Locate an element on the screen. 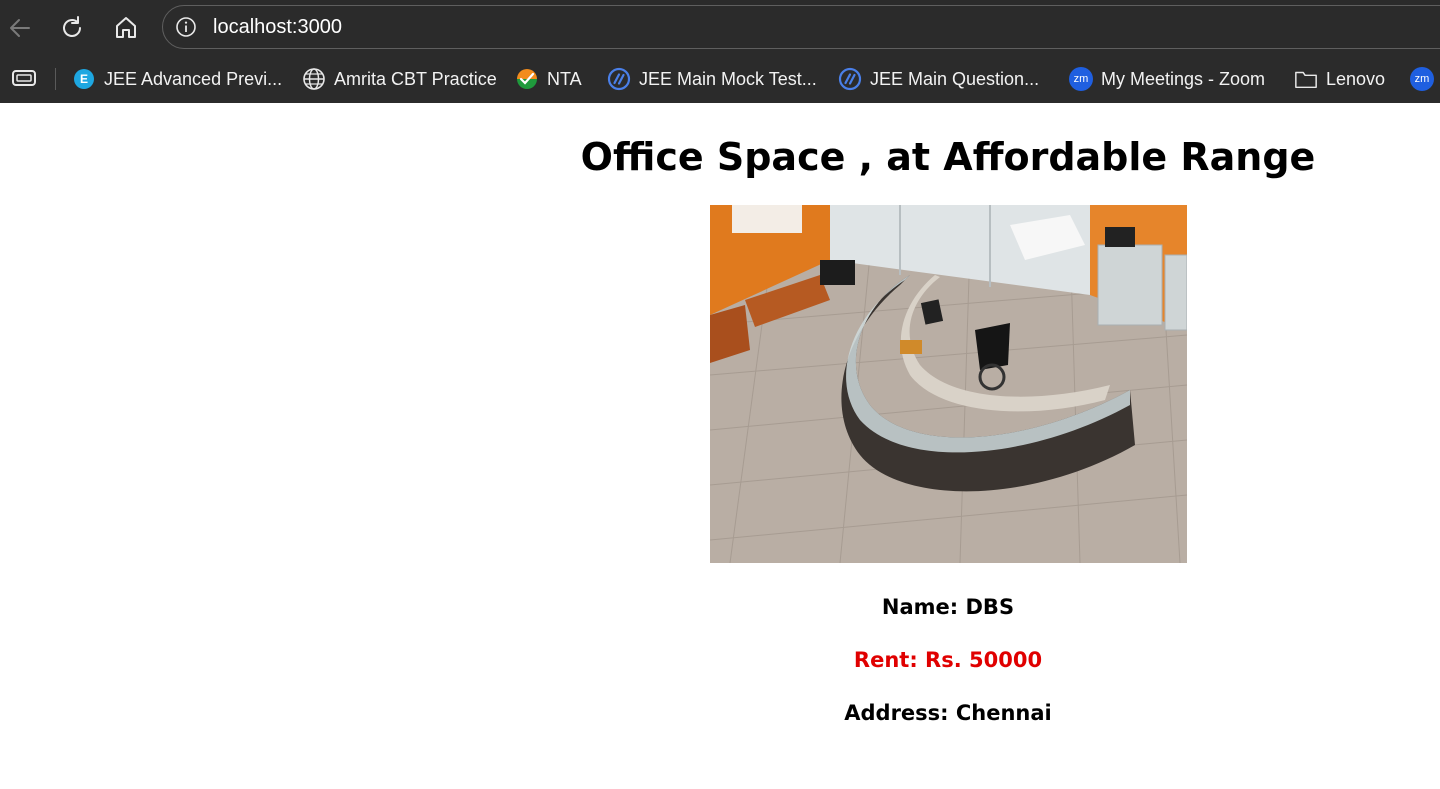  bookmark-amrita-cbt: Amrita CBT Practice is located at coordinates (399, 79).